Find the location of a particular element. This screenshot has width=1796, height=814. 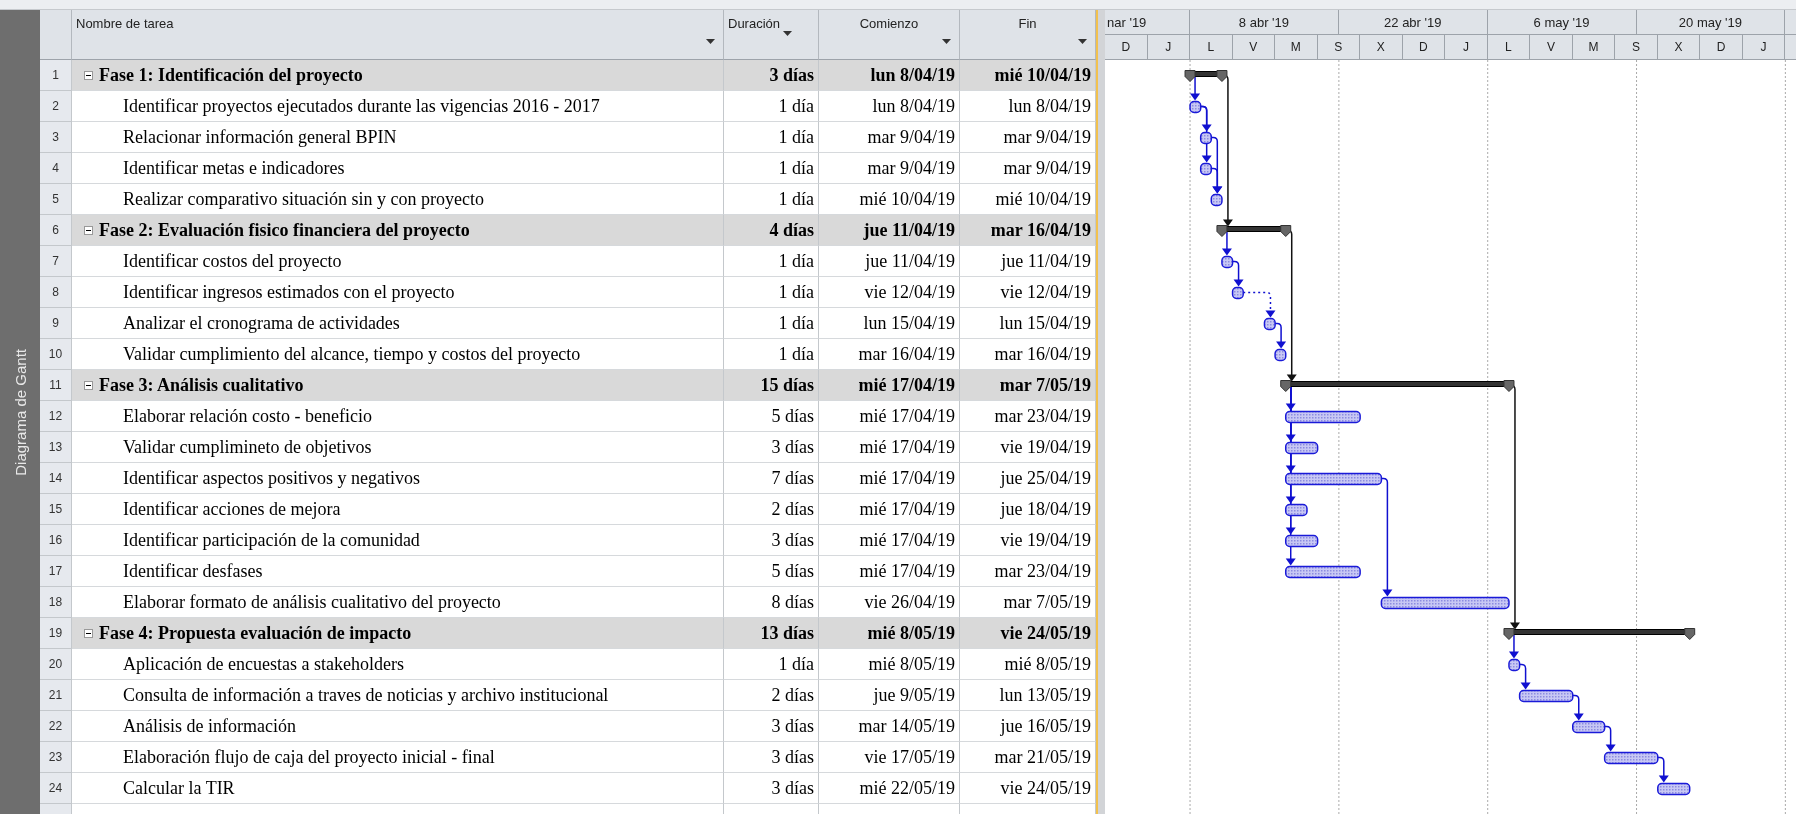

timescale-label: 20 may '19 is located at coordinates (1711, 22).